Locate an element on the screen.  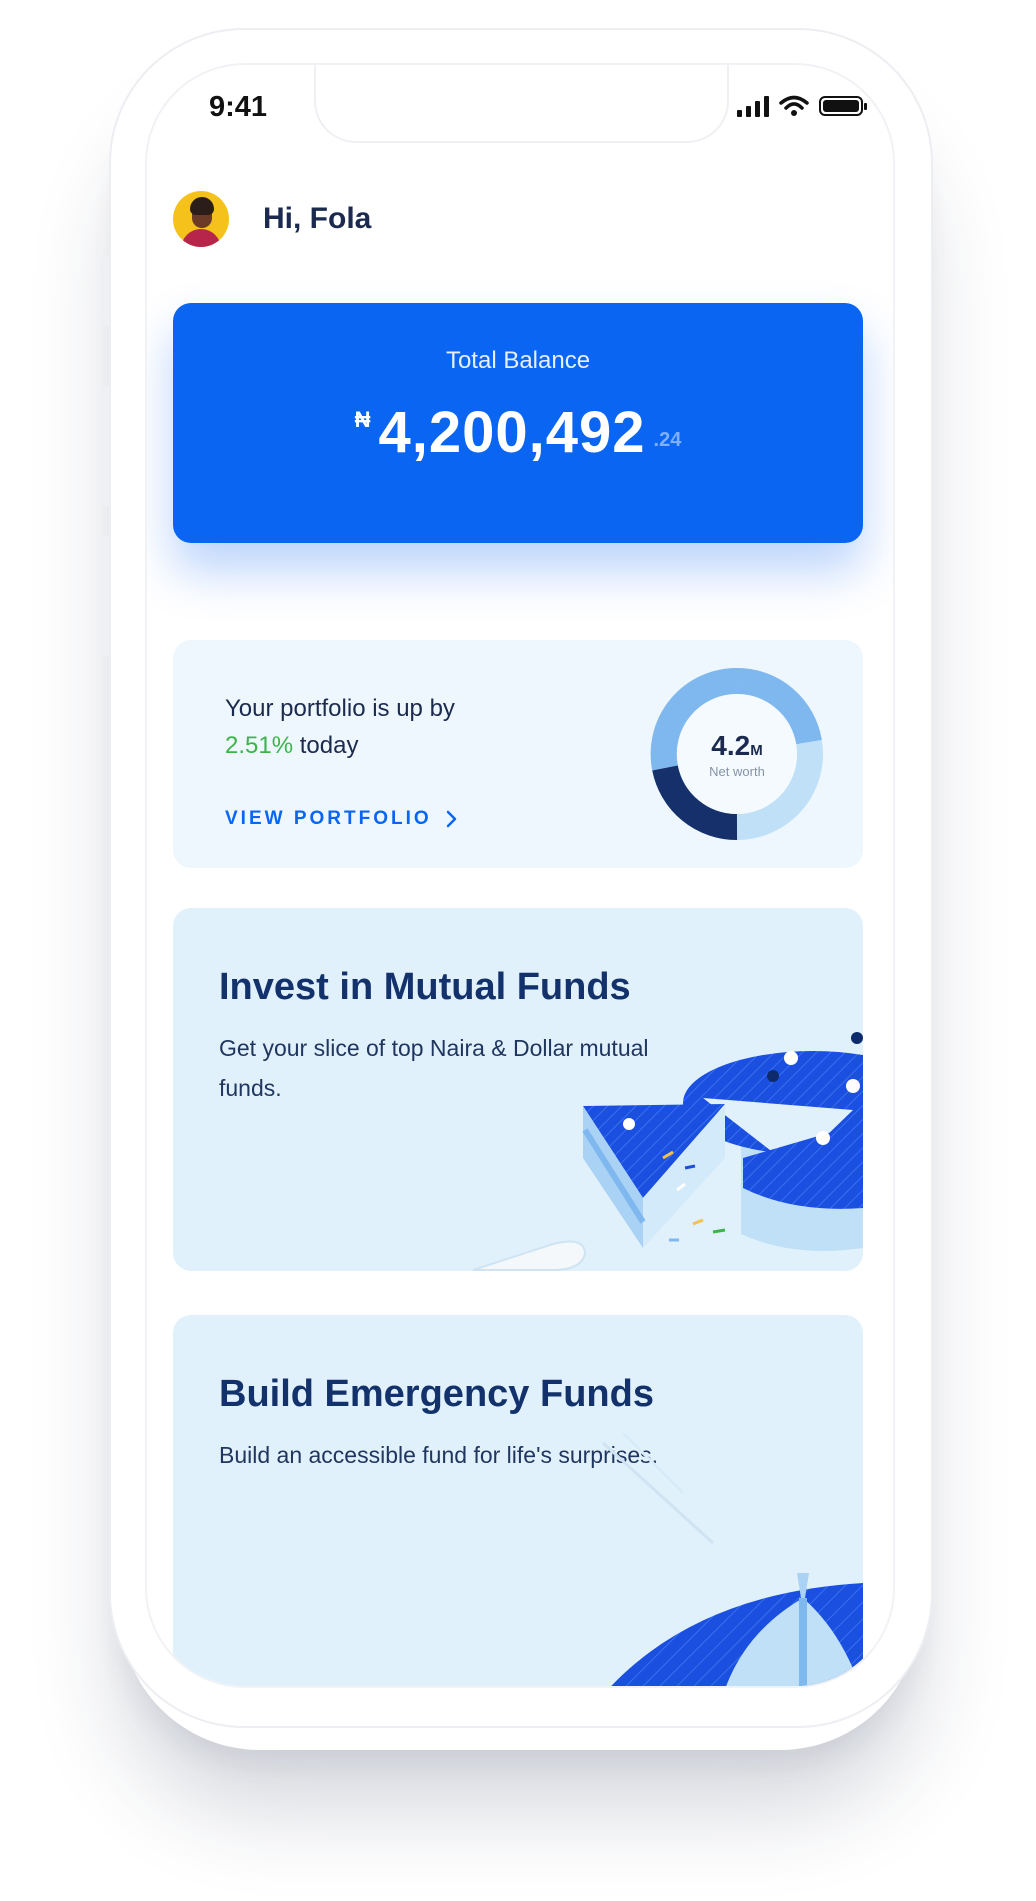
portfolio-text-suffix: today is located at coordinates (329, 745).